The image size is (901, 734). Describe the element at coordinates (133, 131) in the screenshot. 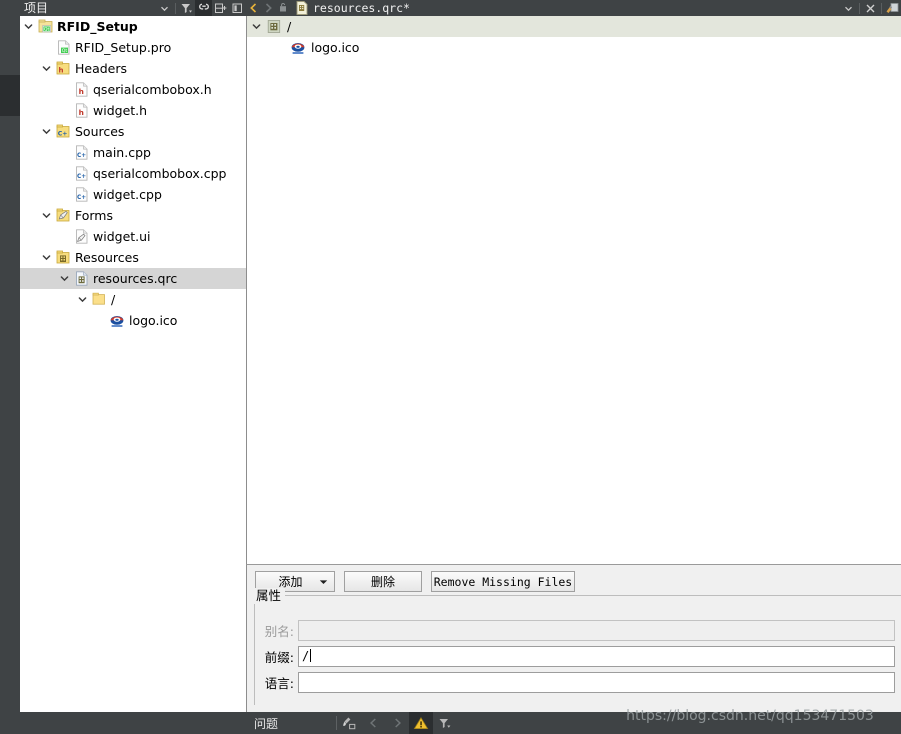

I see `tree-item-sources: C+ Sources` at that location.